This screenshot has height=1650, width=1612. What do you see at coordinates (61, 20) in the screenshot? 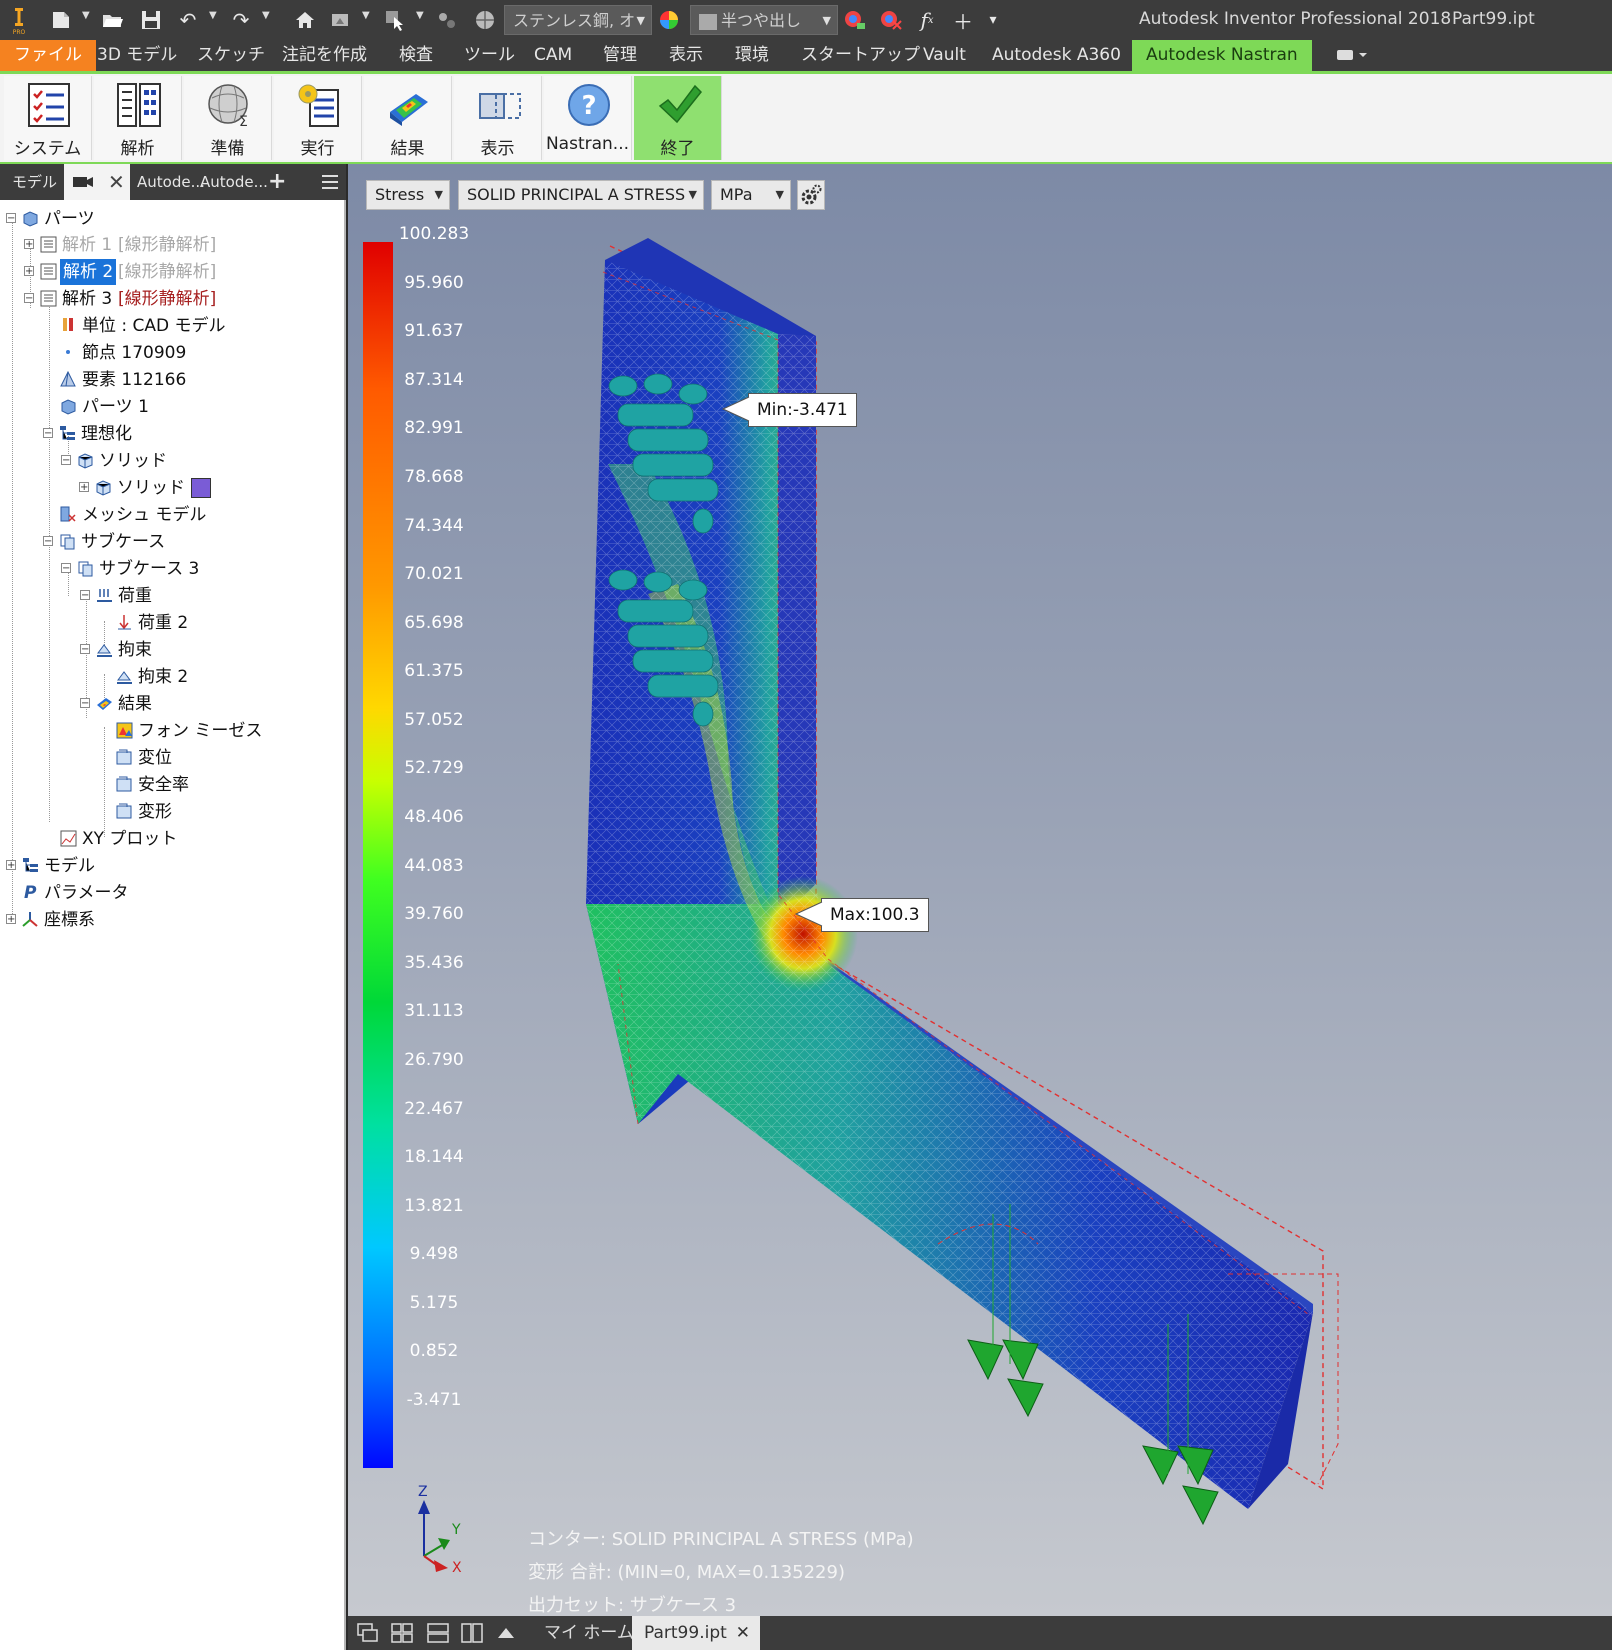
I see `new-icon` at bounding box center [61, 20].